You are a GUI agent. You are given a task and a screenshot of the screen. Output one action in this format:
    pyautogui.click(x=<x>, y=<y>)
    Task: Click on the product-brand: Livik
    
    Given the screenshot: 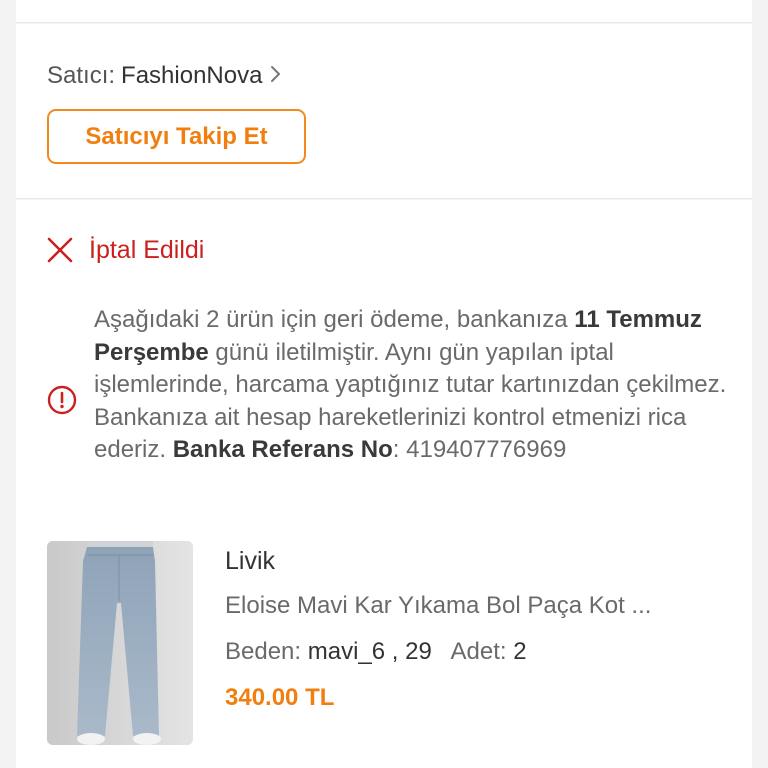 What is the action you would take?
    pyautogui.click(x=250, y=561)
    